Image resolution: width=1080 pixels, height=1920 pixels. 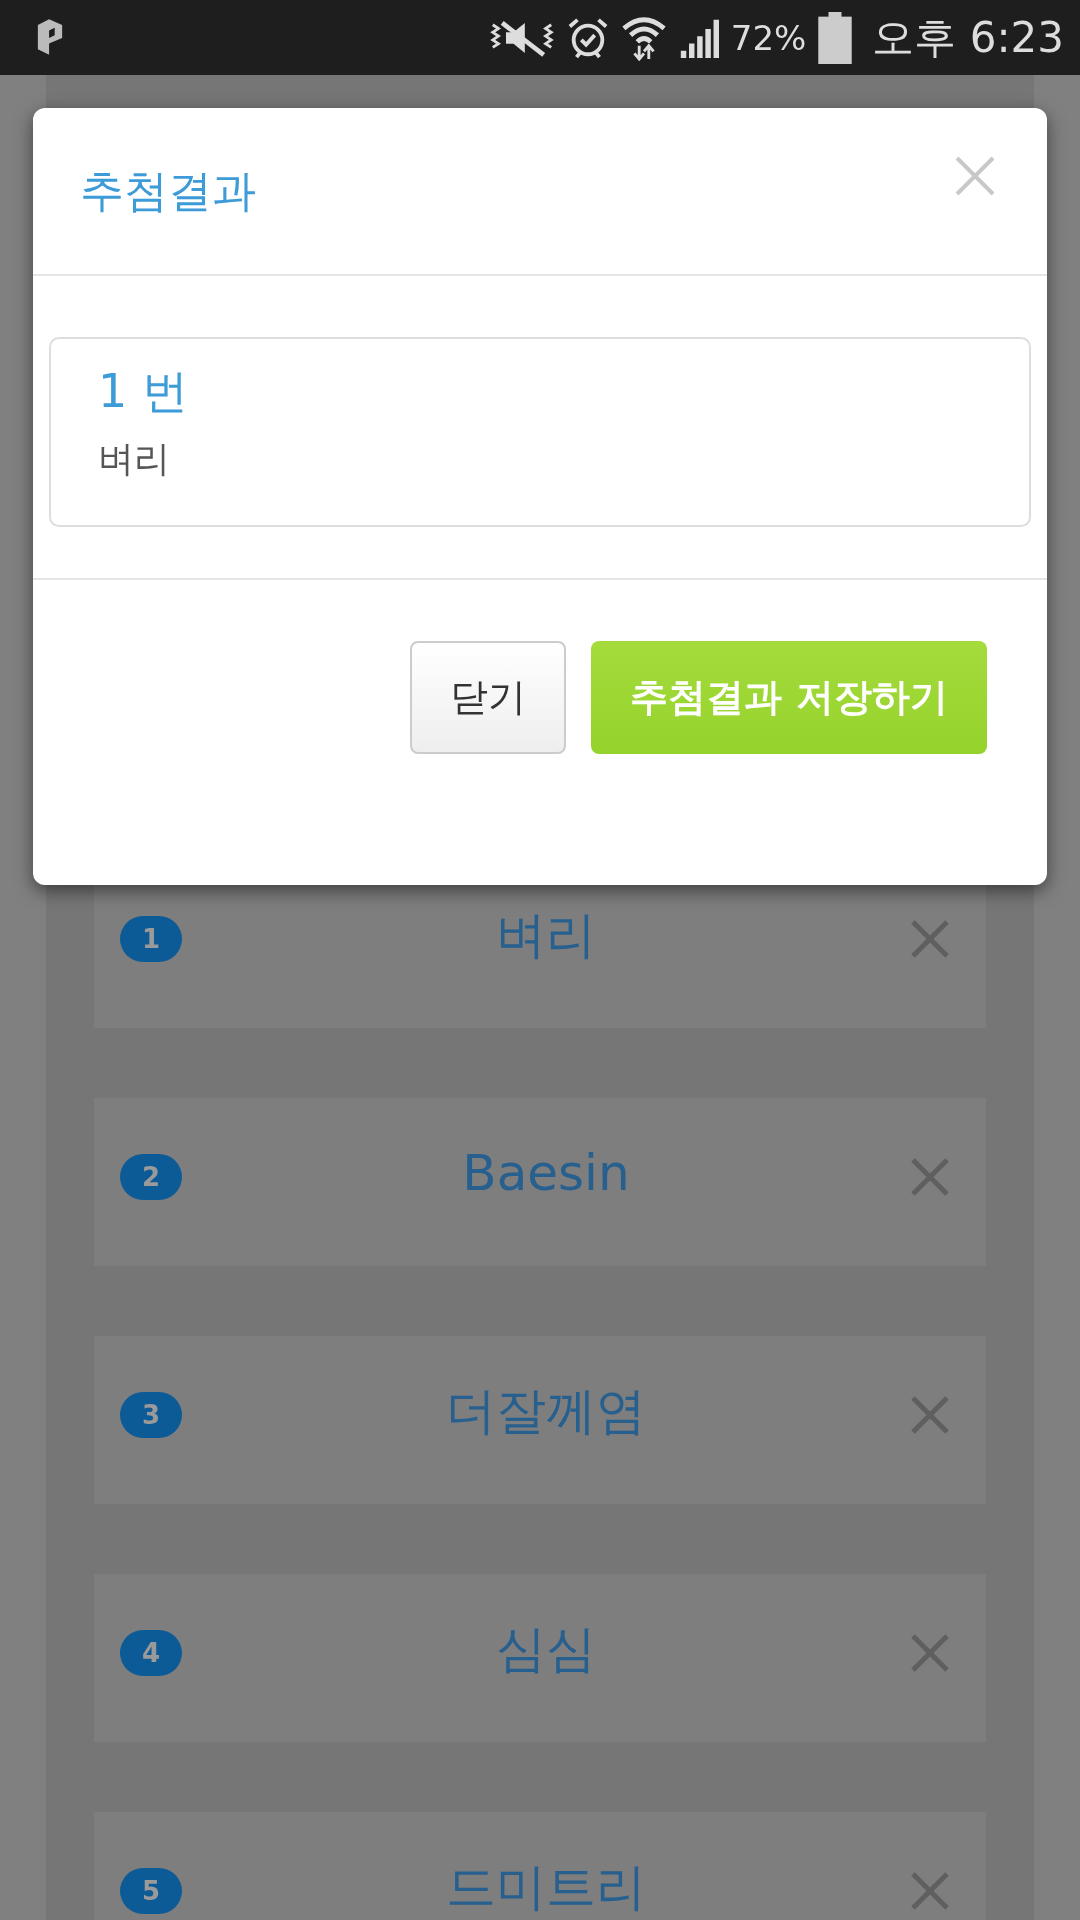 I want to click on battery-icon, so click(x=835, y=37).